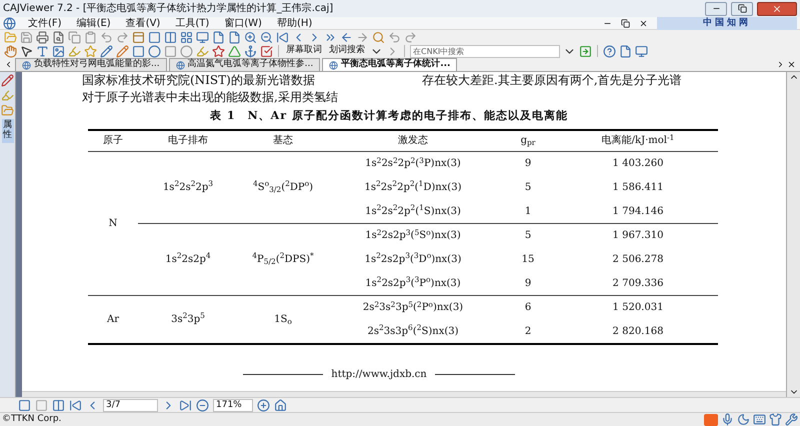 The width and height of the screenshot is (800, 426). I want to click on globe-icon, so click(180, 65).